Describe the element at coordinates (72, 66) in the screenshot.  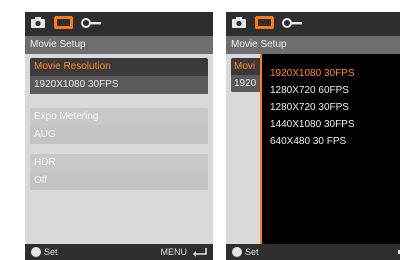
I see `menu-item-label: Movie Resolution` at that location.